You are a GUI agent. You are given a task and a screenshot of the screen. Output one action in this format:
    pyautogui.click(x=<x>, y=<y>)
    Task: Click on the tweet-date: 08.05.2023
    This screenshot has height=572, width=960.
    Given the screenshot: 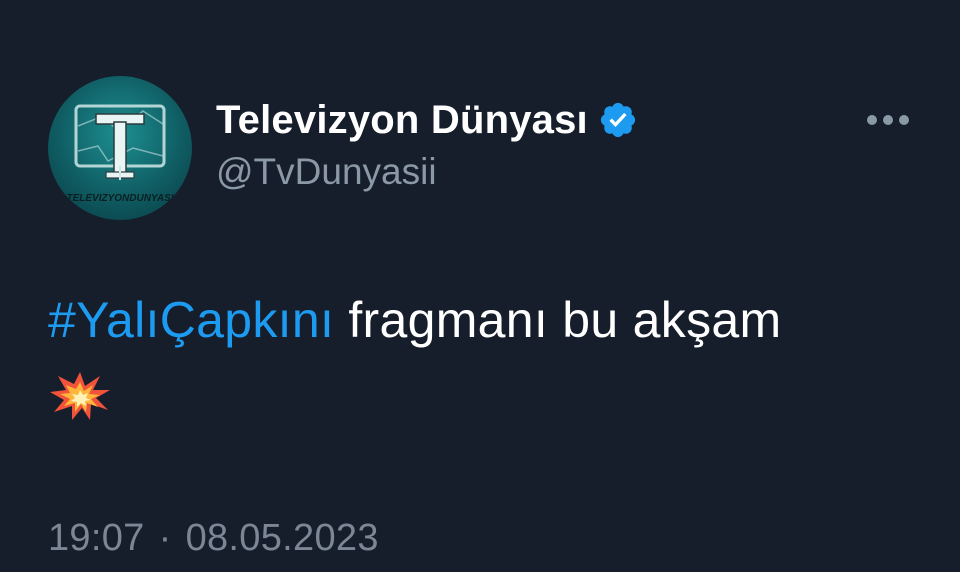 What is the action you would take?
    pyautogui.click(x=282, y=538)
    